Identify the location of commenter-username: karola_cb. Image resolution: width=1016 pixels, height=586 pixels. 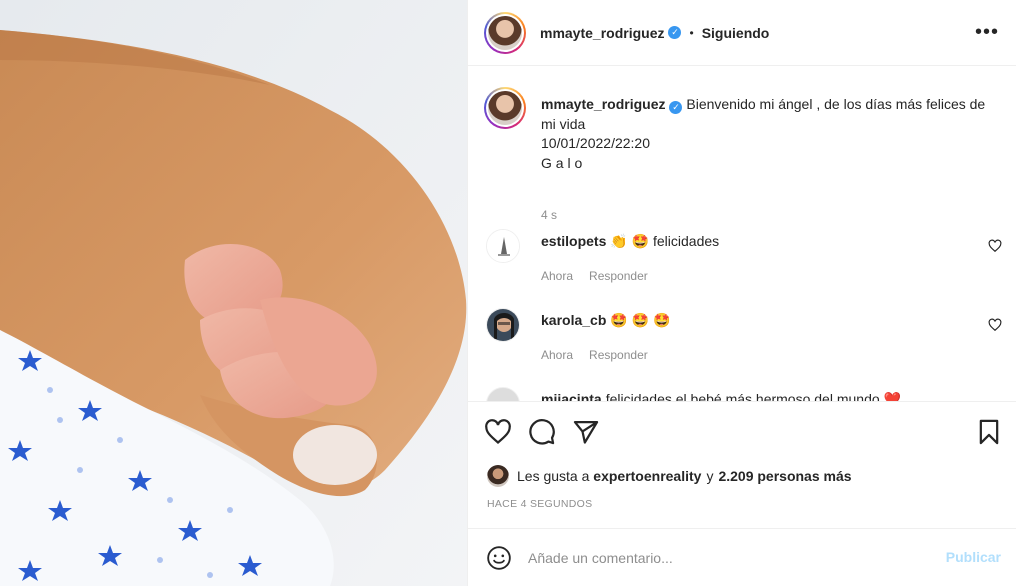
(573, 320).